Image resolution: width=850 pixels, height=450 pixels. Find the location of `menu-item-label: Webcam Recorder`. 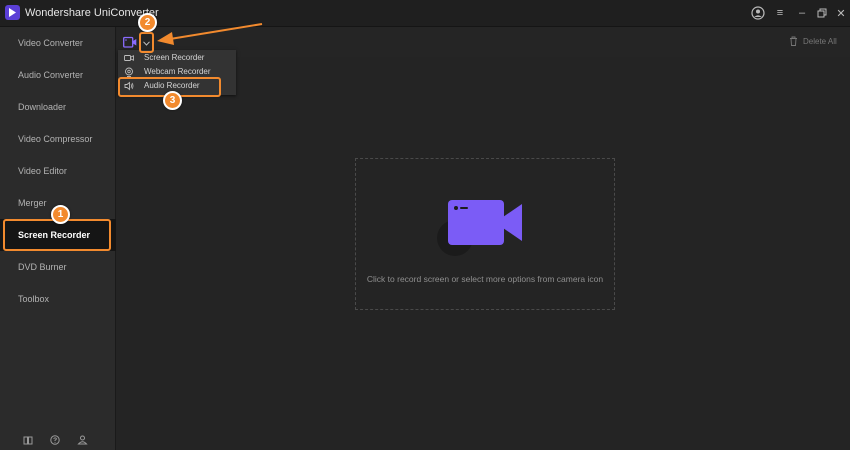

menu-item-label: Webcam Recorder is located at coordinates (177, 71).